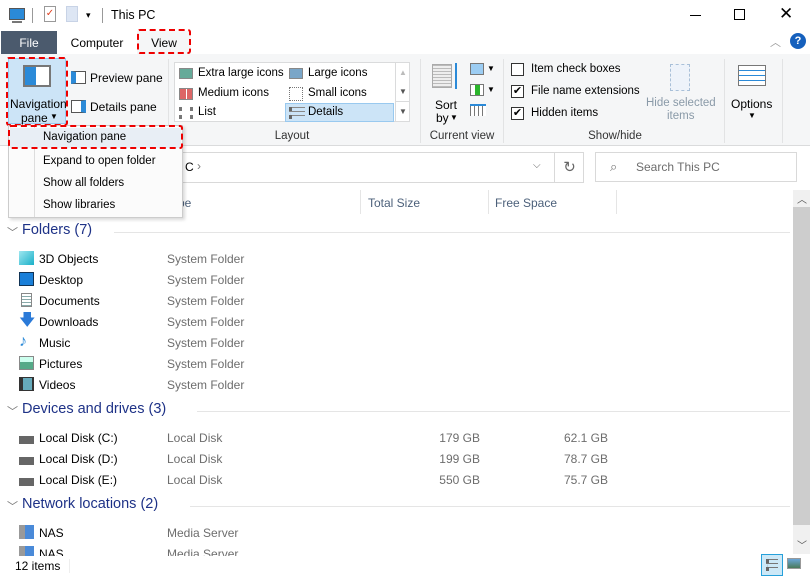 This screenshot has height=578, width=810. Describe the element at coordinates (517, 91) in the screenshot. I see `file-name-extensions-checkbox: ✔` at that location.